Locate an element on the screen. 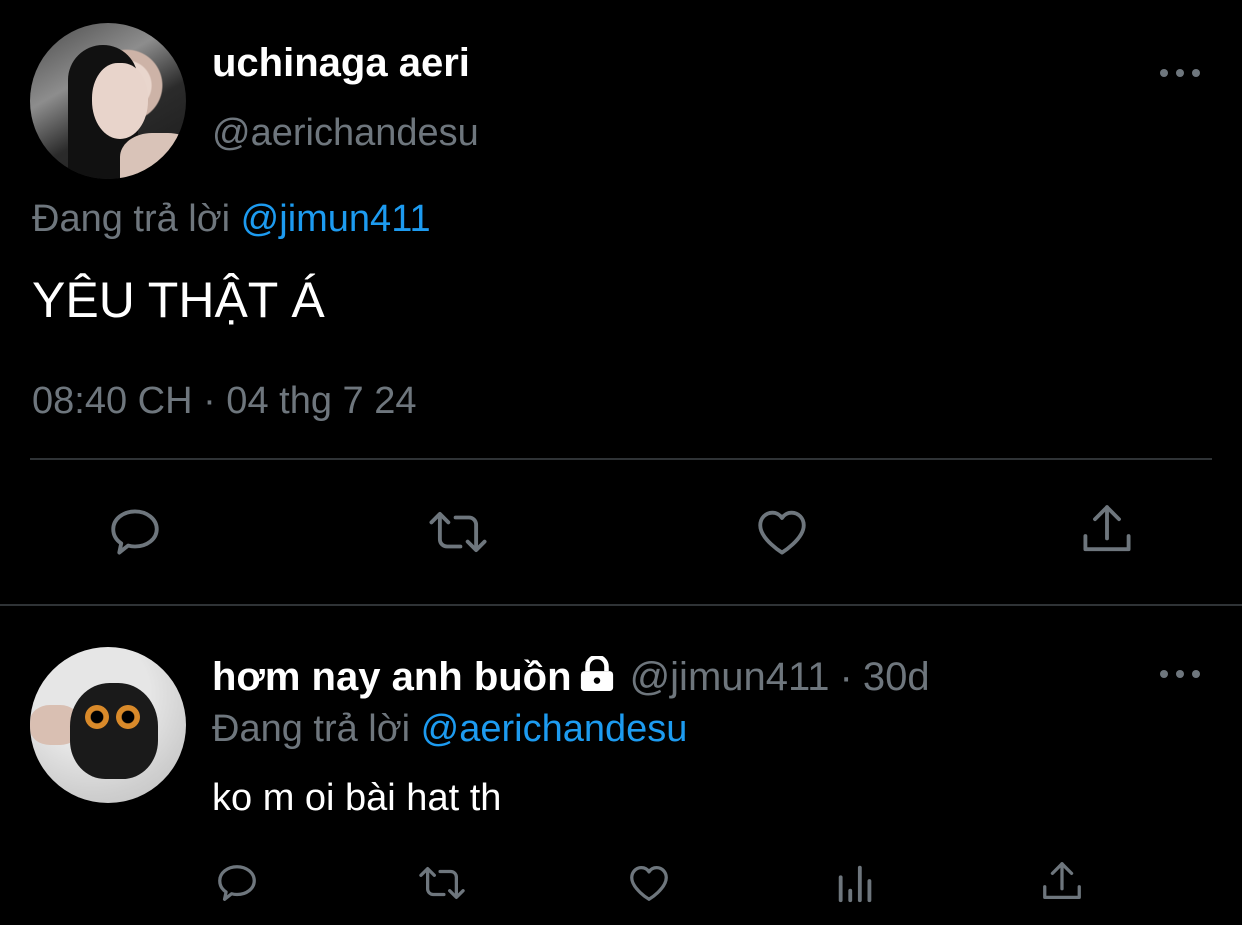  avatar-face is located at coordinates (120, 101).